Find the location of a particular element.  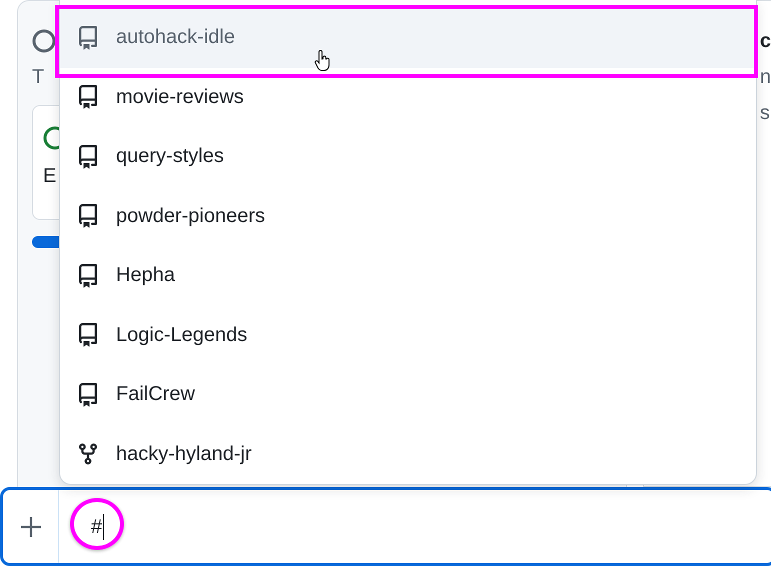

card-text: E is located at coordinates (50, 176).